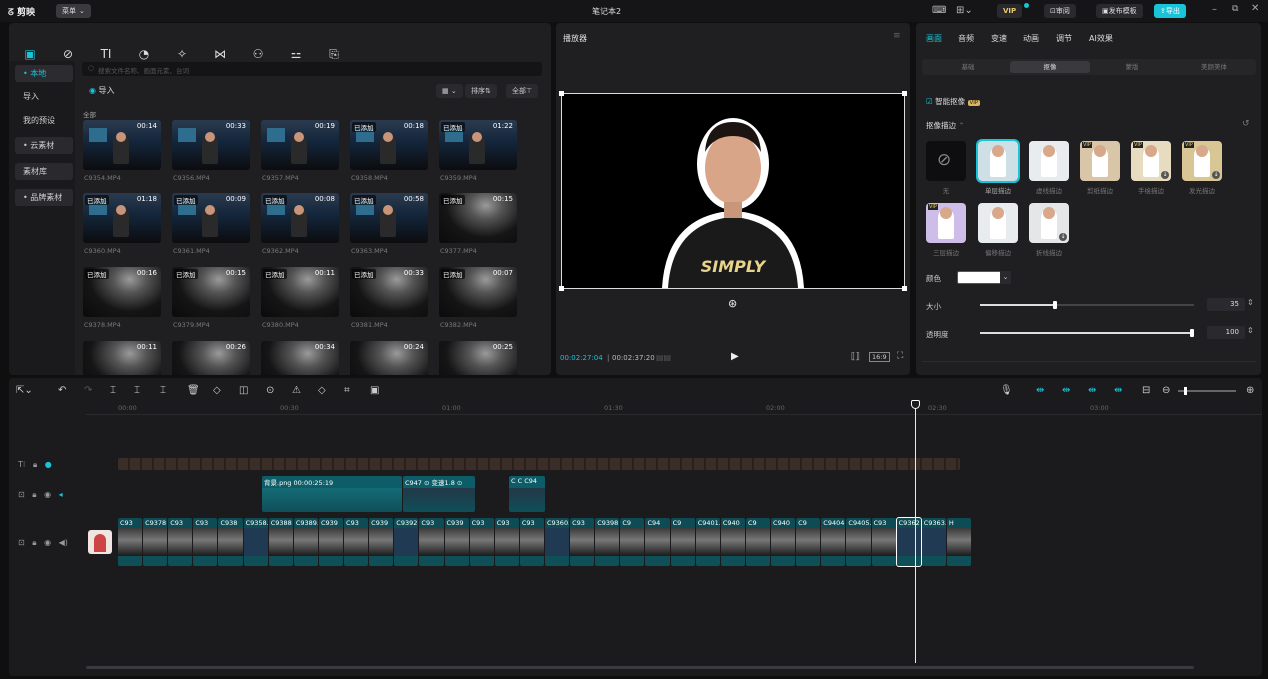 Image resolution: width=1268 pixels, height=679 pixels. What do you see at coordinates (657, 542) in the screenshot?
I see `main-track-clip: C94` at bounding box center [657, 542].